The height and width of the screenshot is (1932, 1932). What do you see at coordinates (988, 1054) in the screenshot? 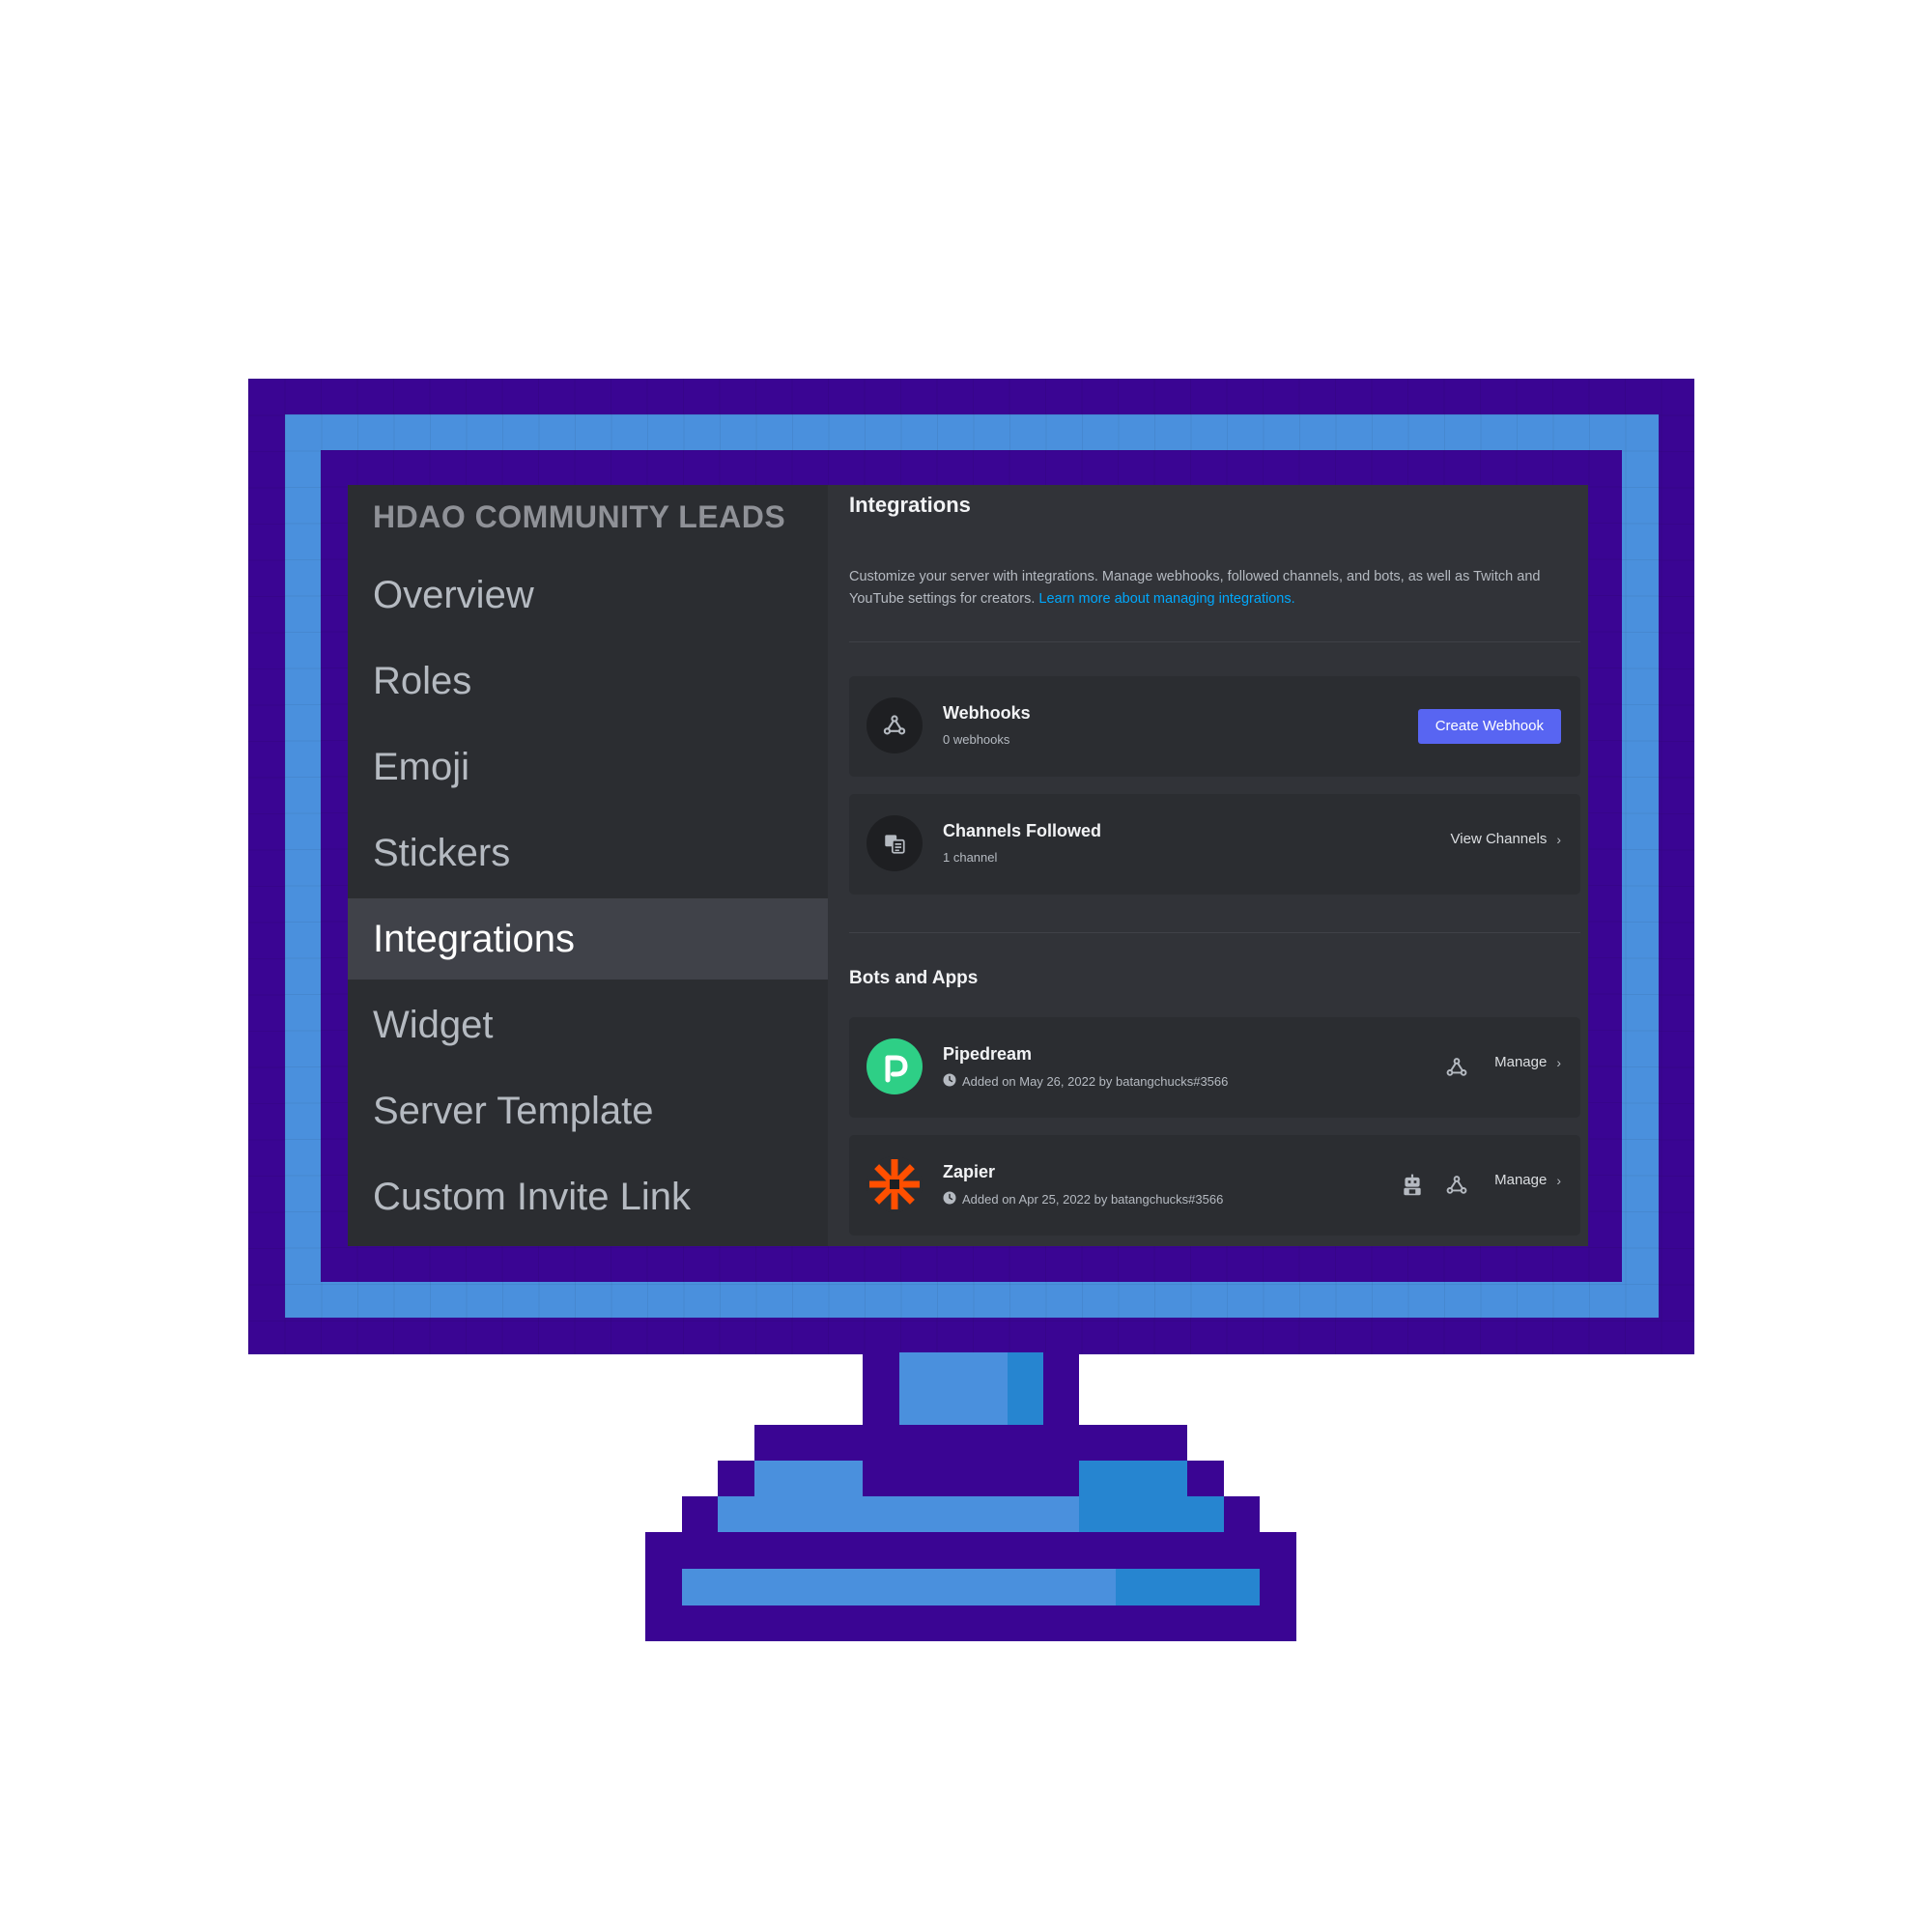
I see `bot-name: Pipedream` at bounding box center [988, 1054].